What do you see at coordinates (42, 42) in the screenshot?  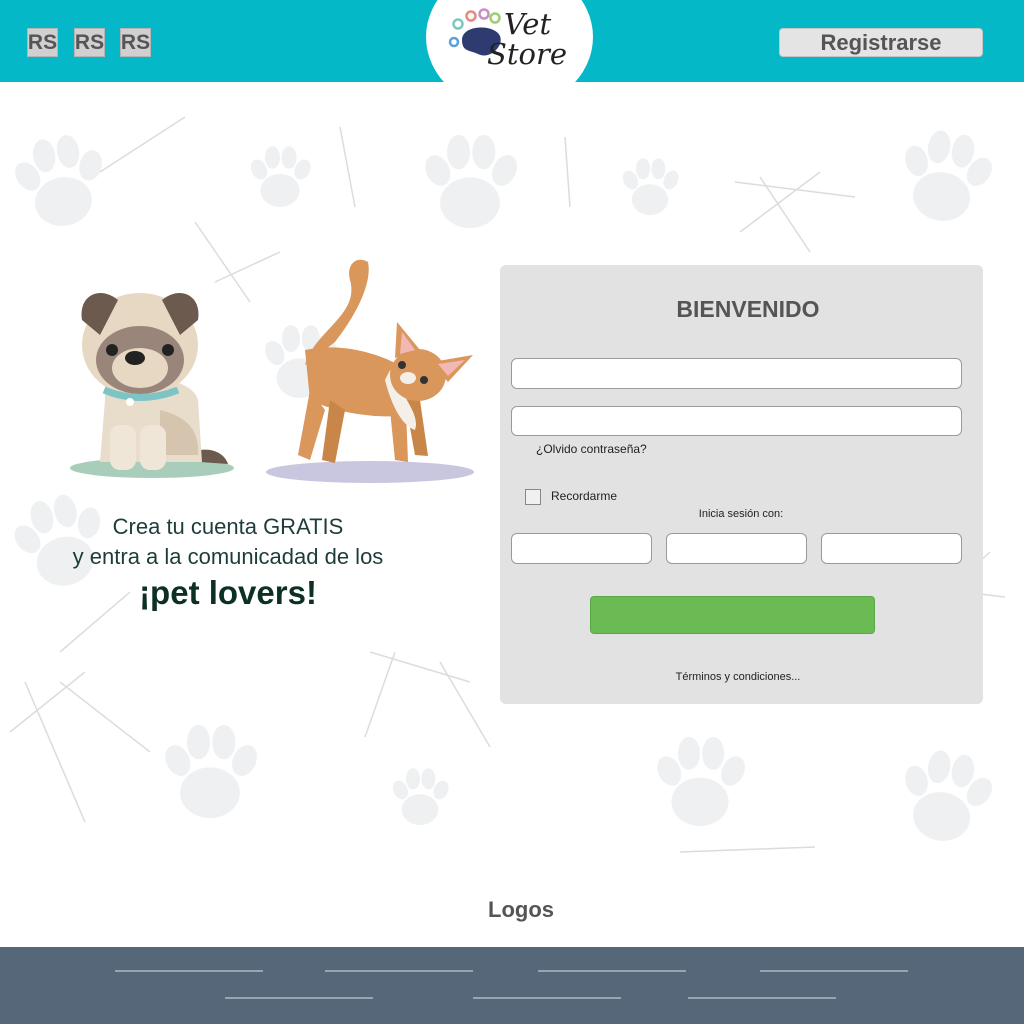 I see `social-icon-1: RS` at bounding box center [42, 42].